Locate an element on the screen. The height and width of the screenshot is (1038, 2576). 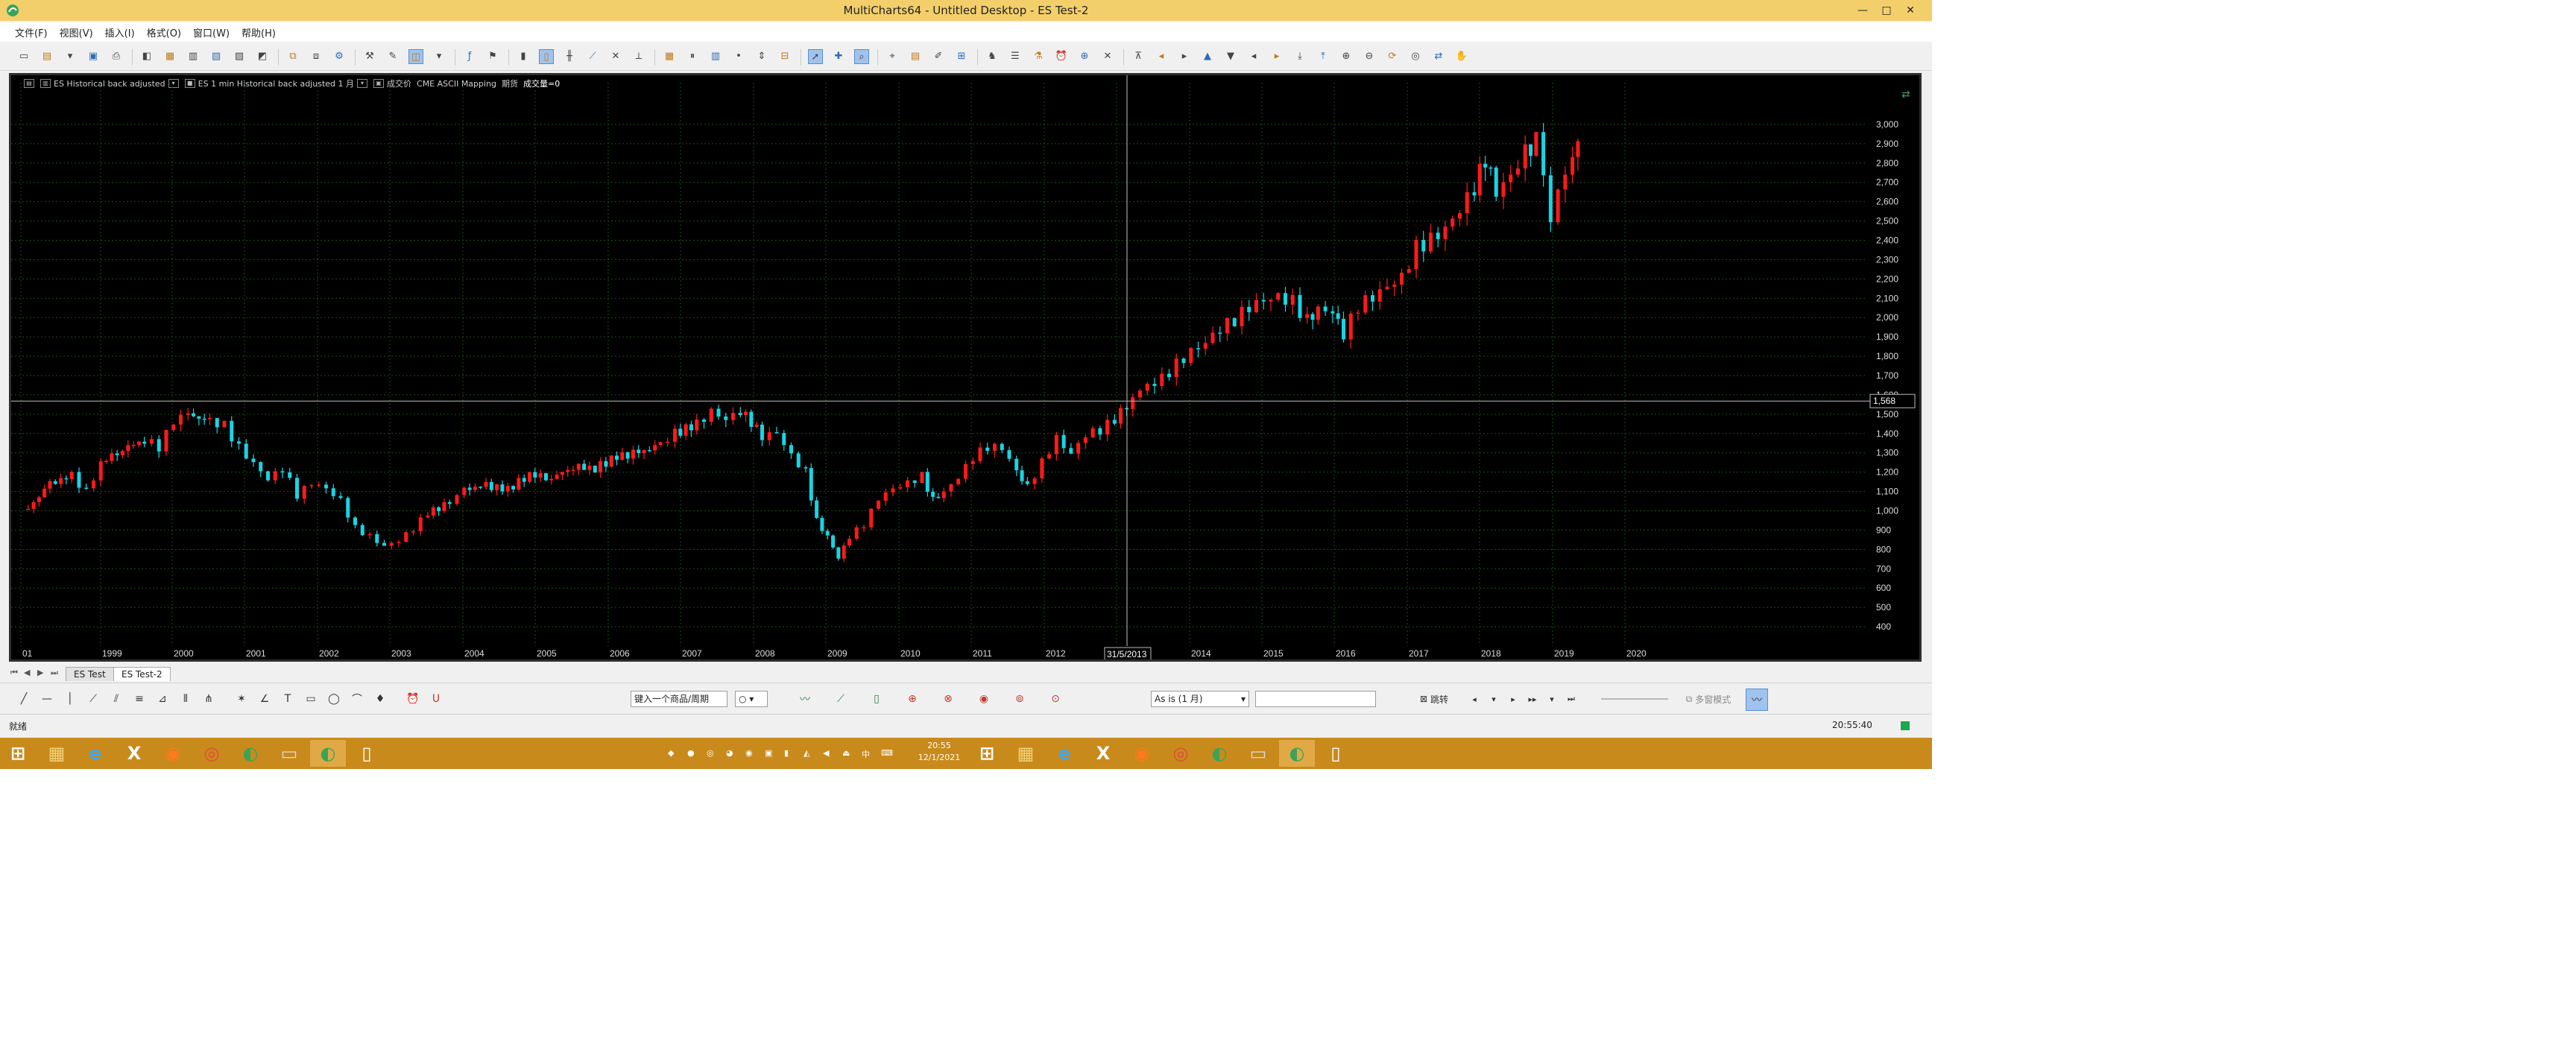
zoom-area-icon: ⌖ is located at coordinates (893, 56).